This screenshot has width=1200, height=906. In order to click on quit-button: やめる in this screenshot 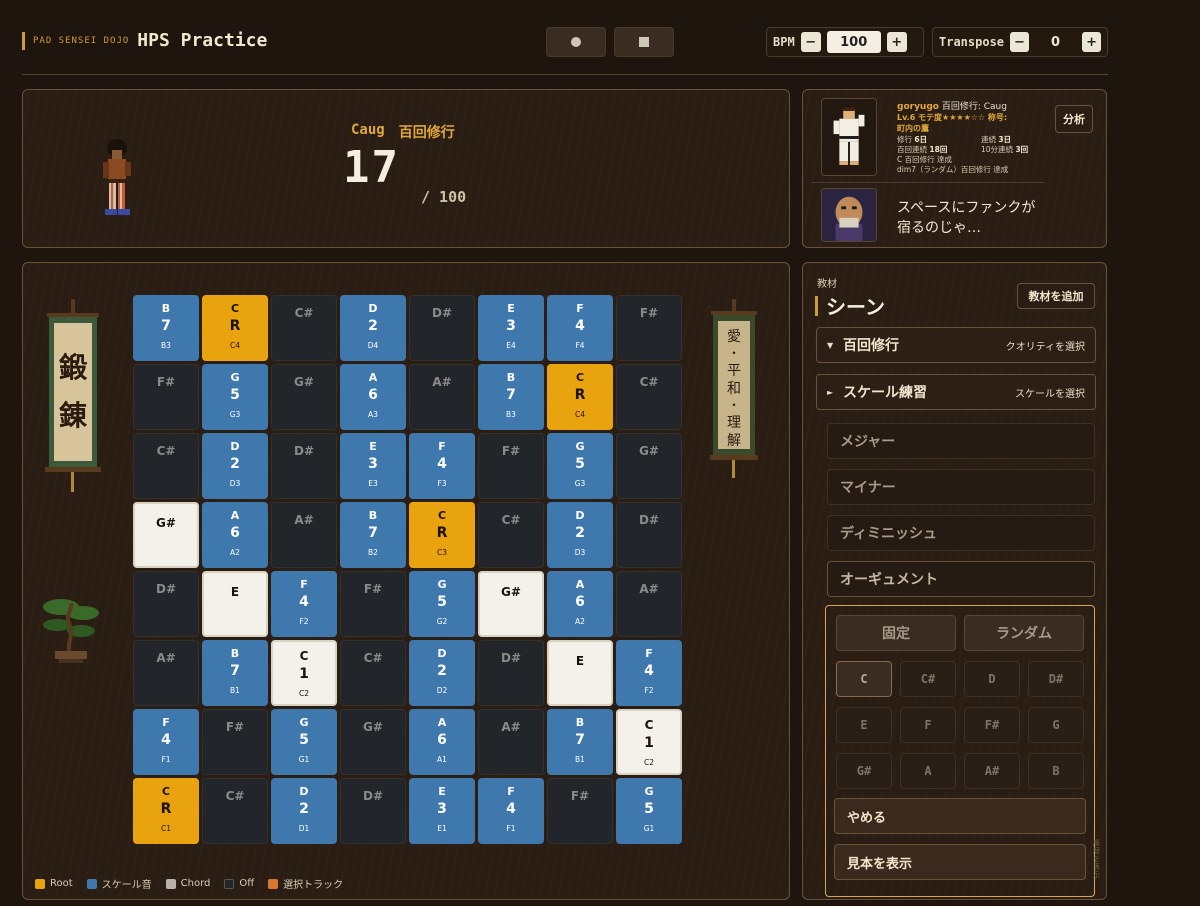, I will do `click(960, 816)`.